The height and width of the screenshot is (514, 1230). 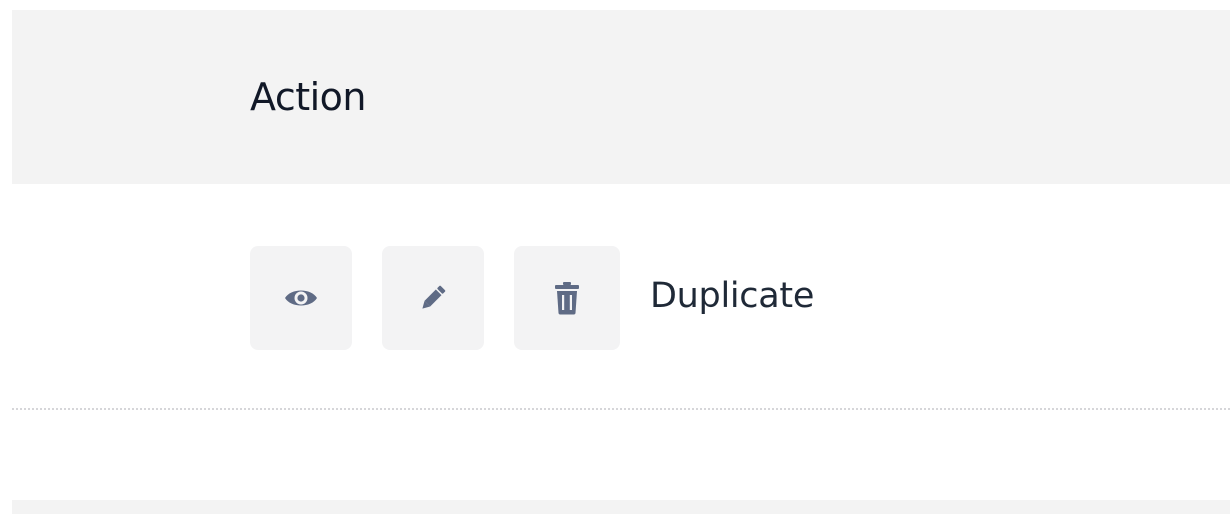 I want to click on pencil-icon, so click(x=433, y=298).